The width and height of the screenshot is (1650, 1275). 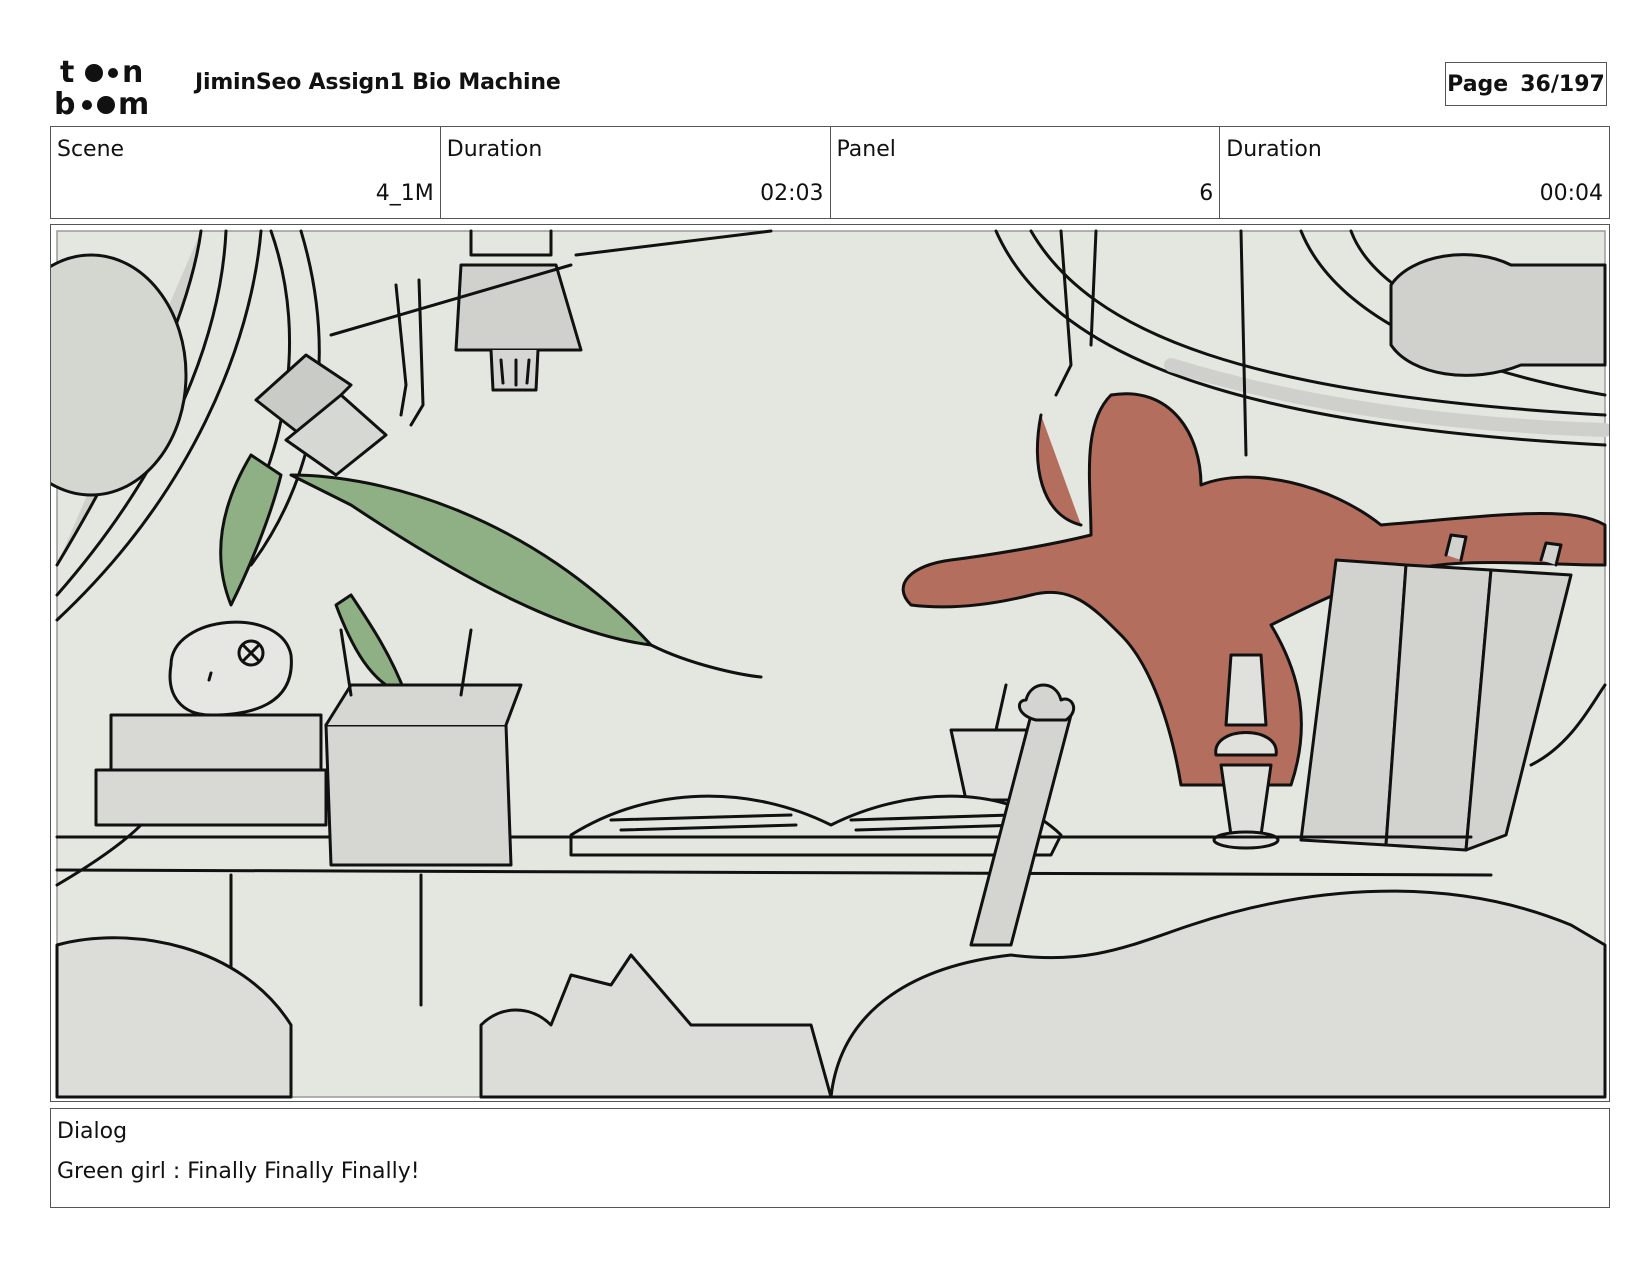 I want to click on page-label: Page, so click(x=1478, y=84).